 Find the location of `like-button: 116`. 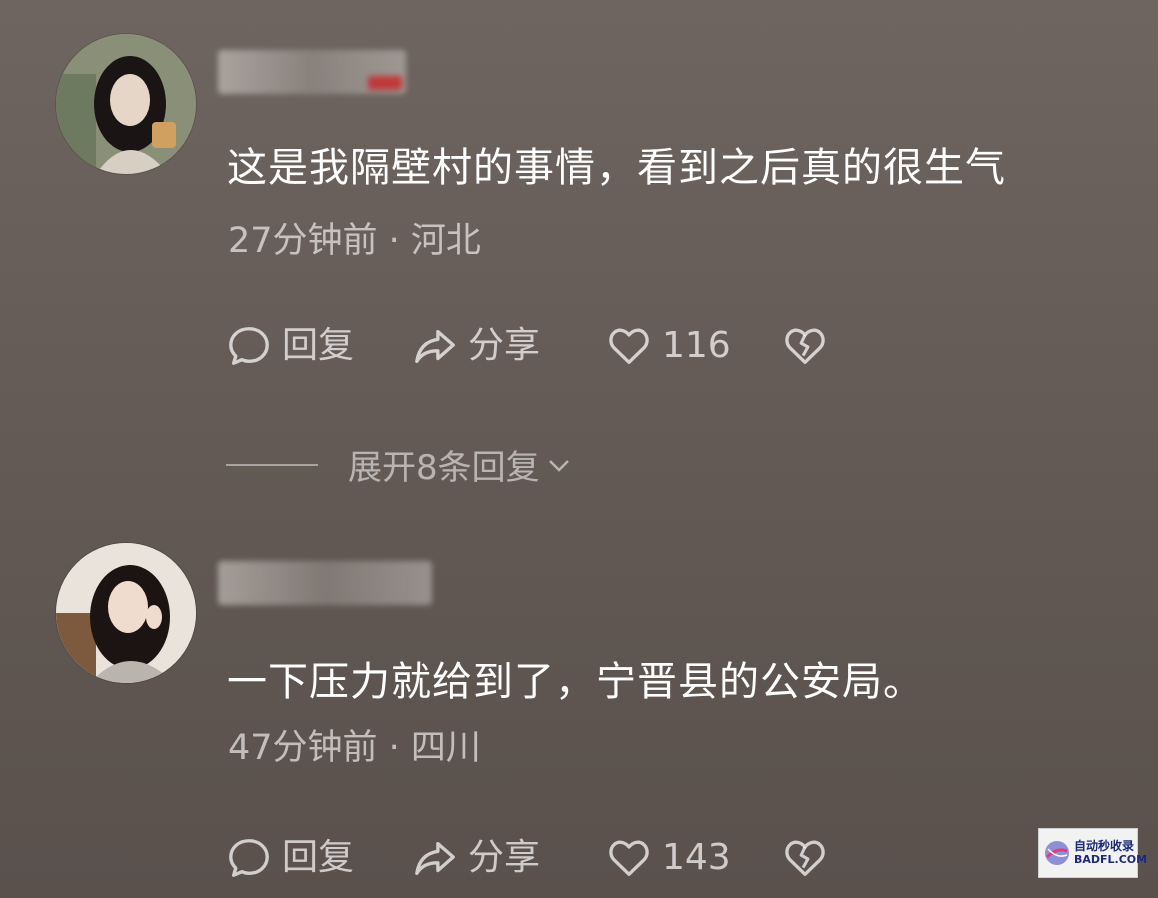

like-button: 116 is located at coordinates (668, 346).